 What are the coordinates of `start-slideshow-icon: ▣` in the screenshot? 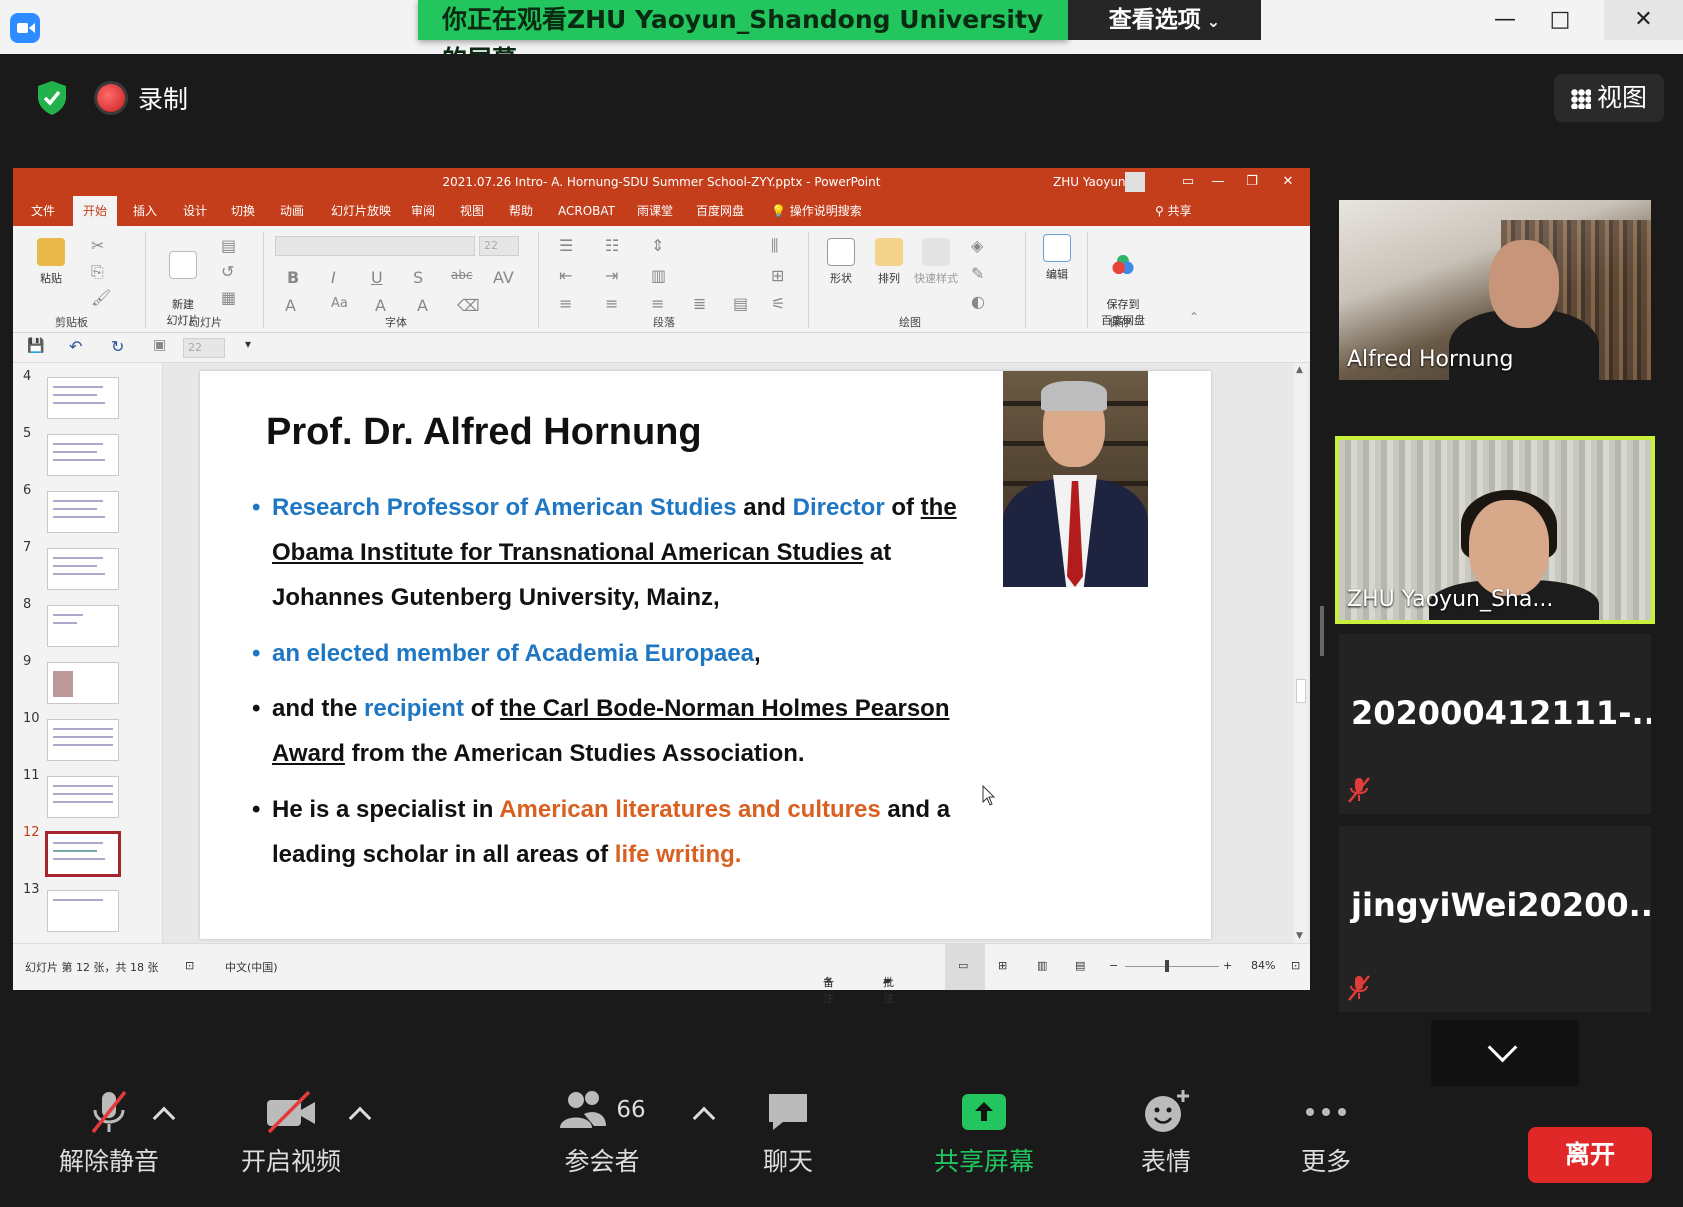 It's located at (159, 345).